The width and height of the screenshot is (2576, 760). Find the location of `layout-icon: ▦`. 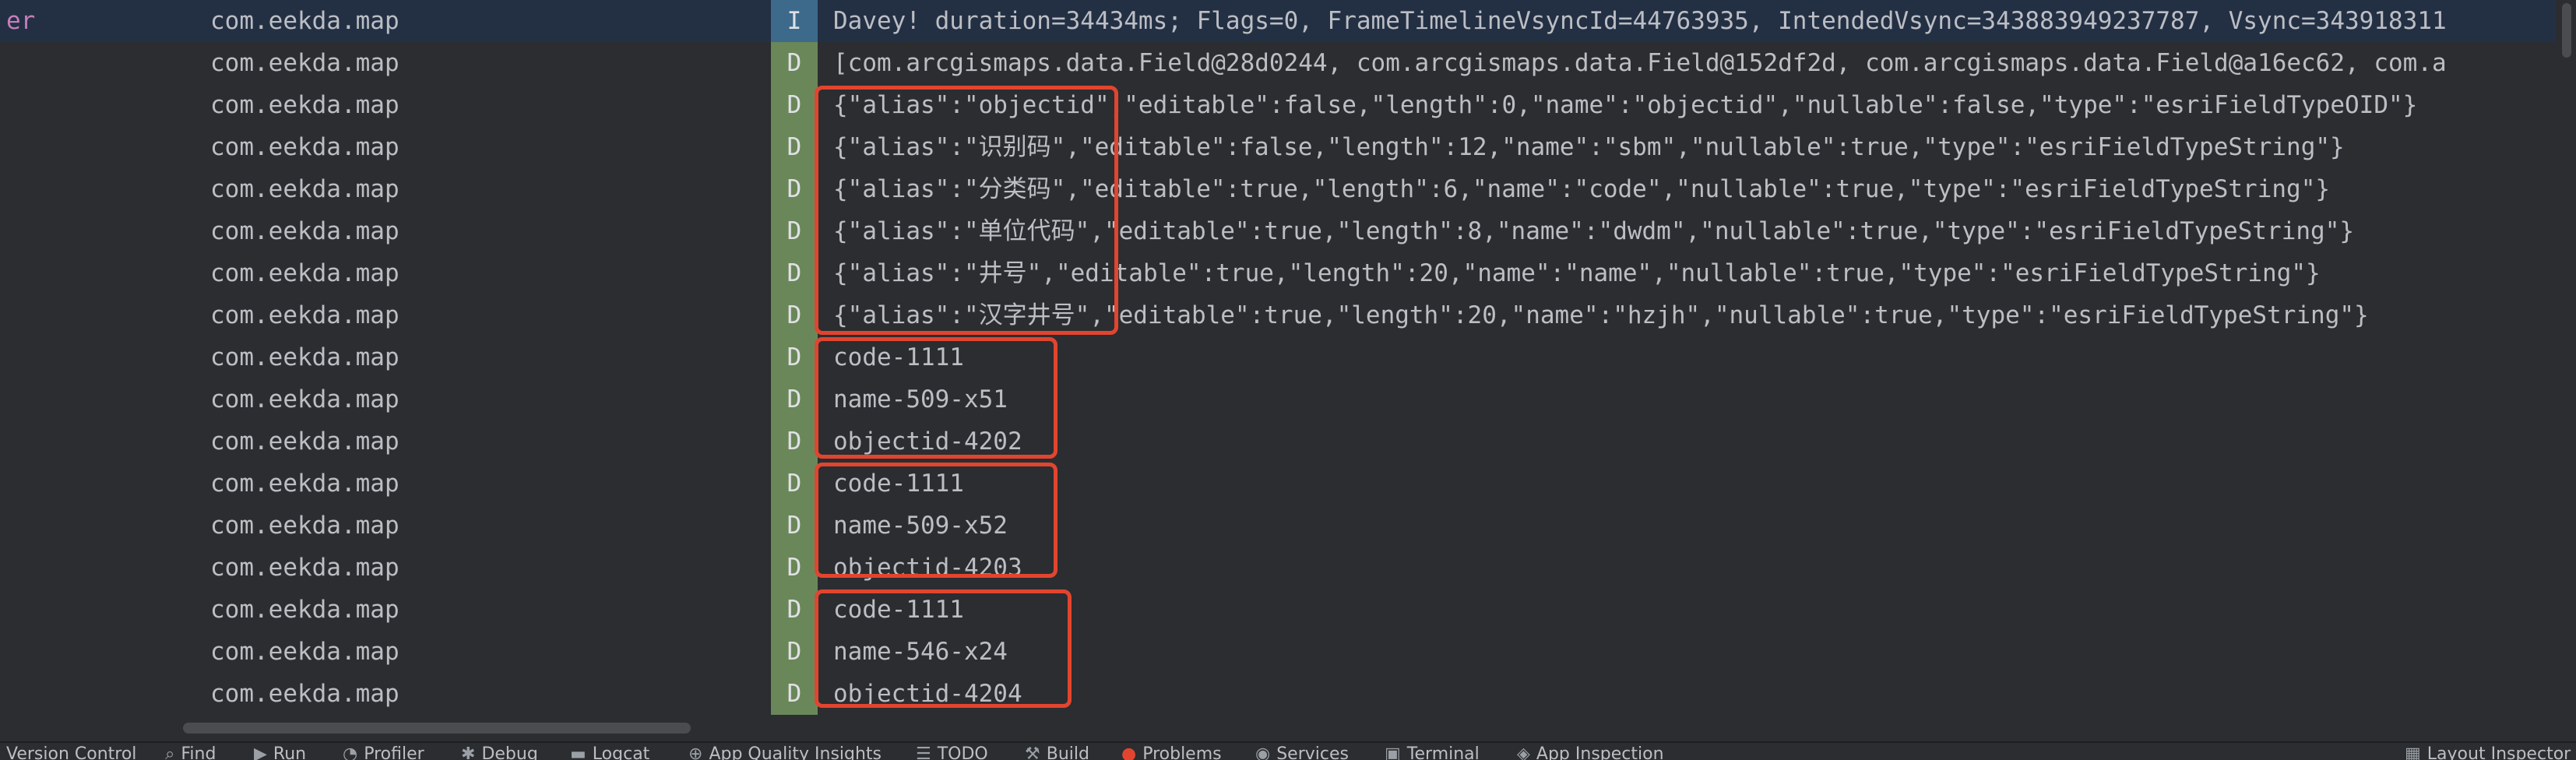

layout-icon: ▦ is located at coordinates (2413, 752).